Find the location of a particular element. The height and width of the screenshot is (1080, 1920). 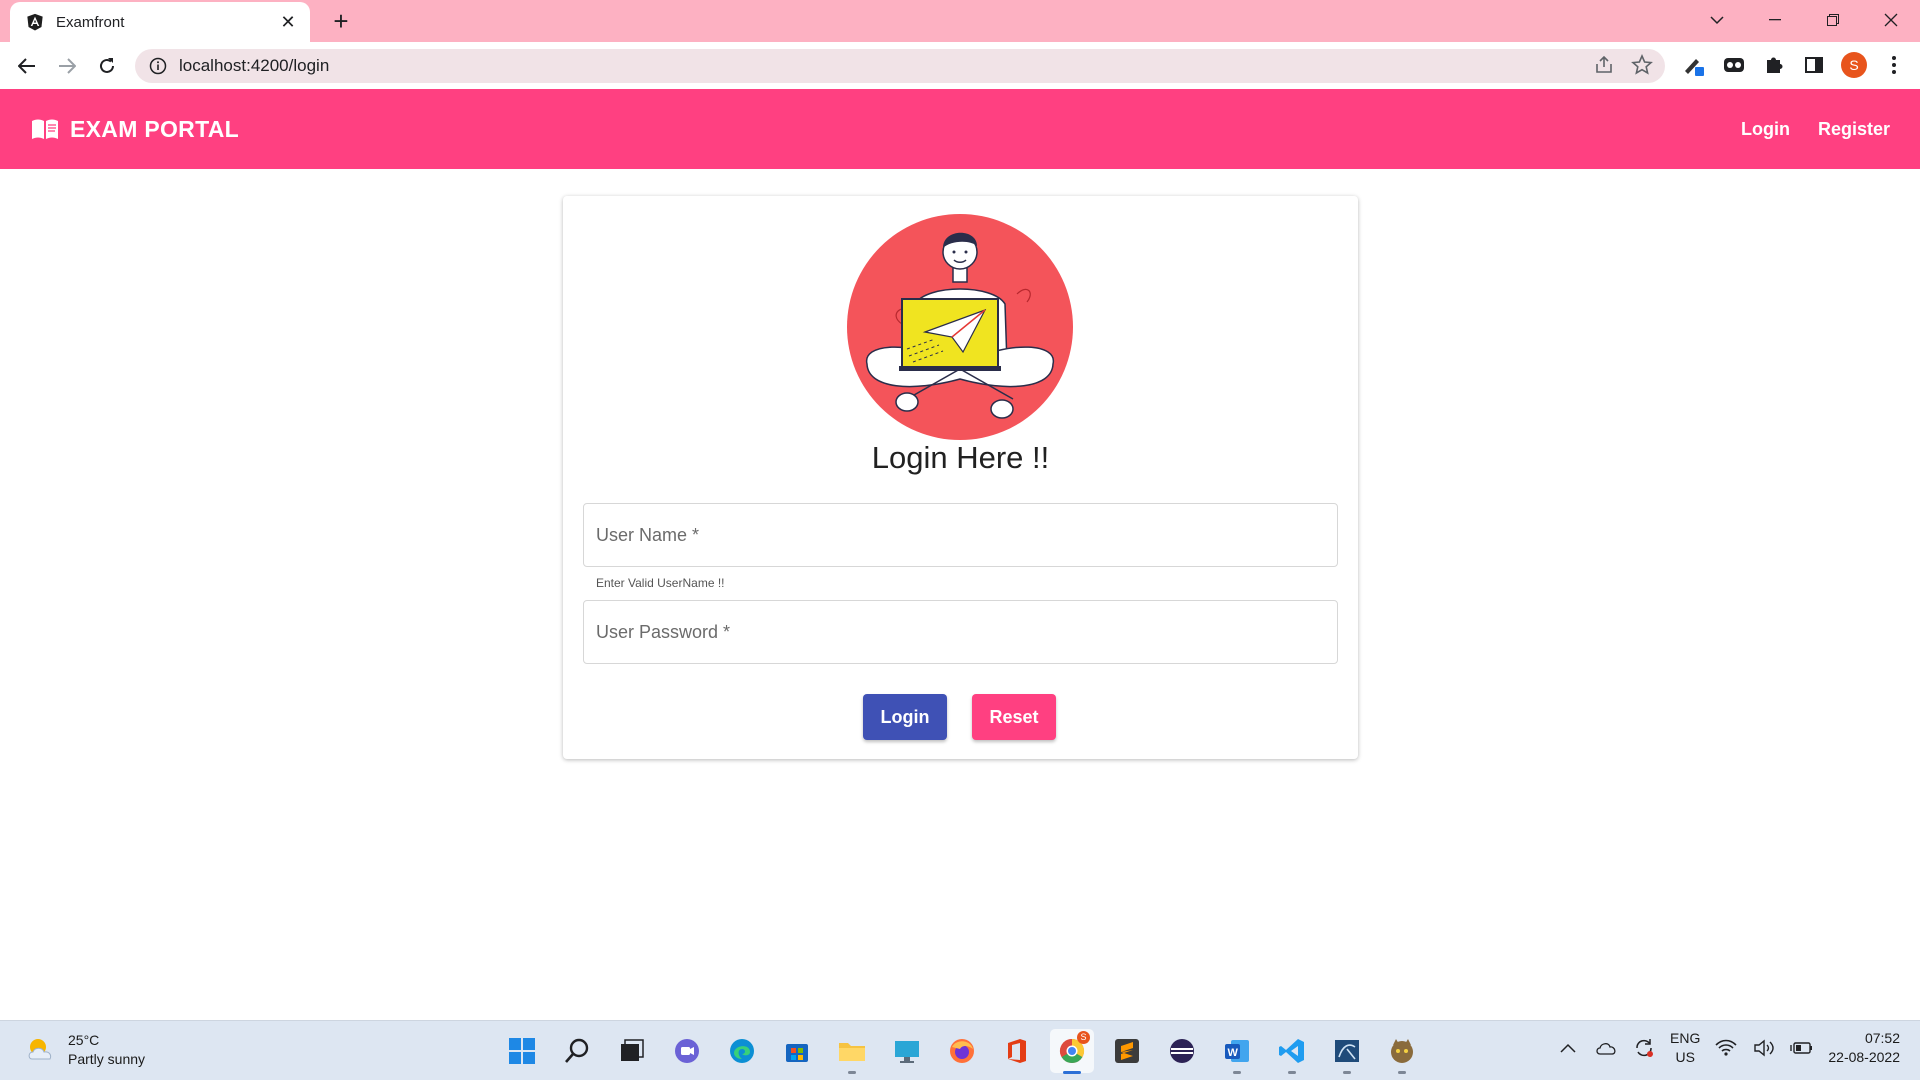

sublime-button is located at coordinates (1127, 1051).